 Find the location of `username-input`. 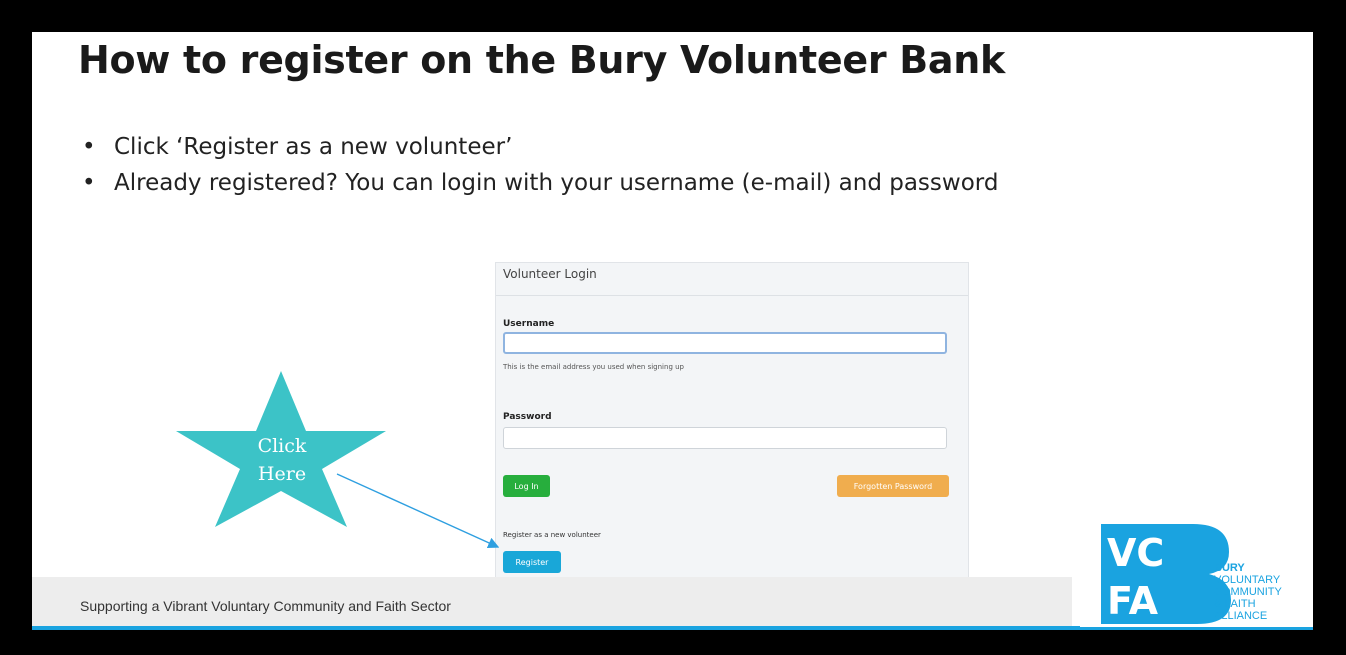

username-input is located at coordinates (725, 343).